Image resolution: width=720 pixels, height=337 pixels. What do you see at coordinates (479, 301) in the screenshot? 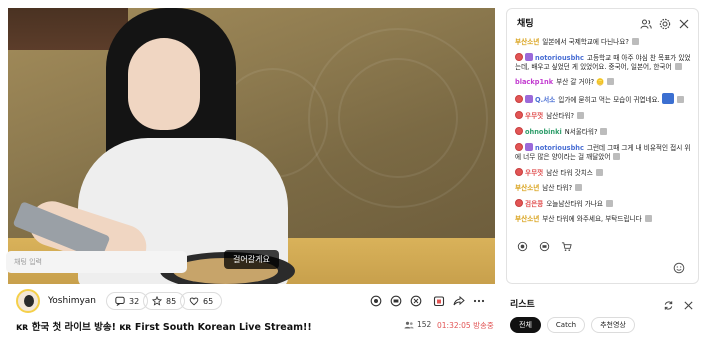
I see `more-button` at bounding box center [479, 301].